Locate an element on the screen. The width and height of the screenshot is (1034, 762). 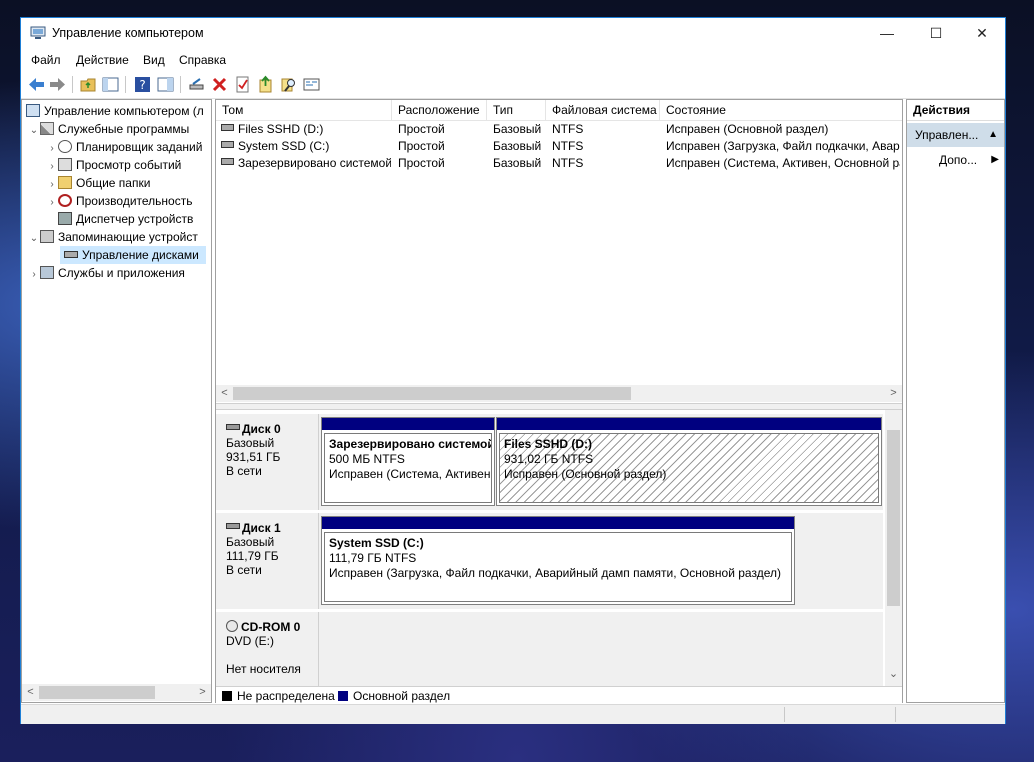
volume-icon is located at coordinates (227, 127).